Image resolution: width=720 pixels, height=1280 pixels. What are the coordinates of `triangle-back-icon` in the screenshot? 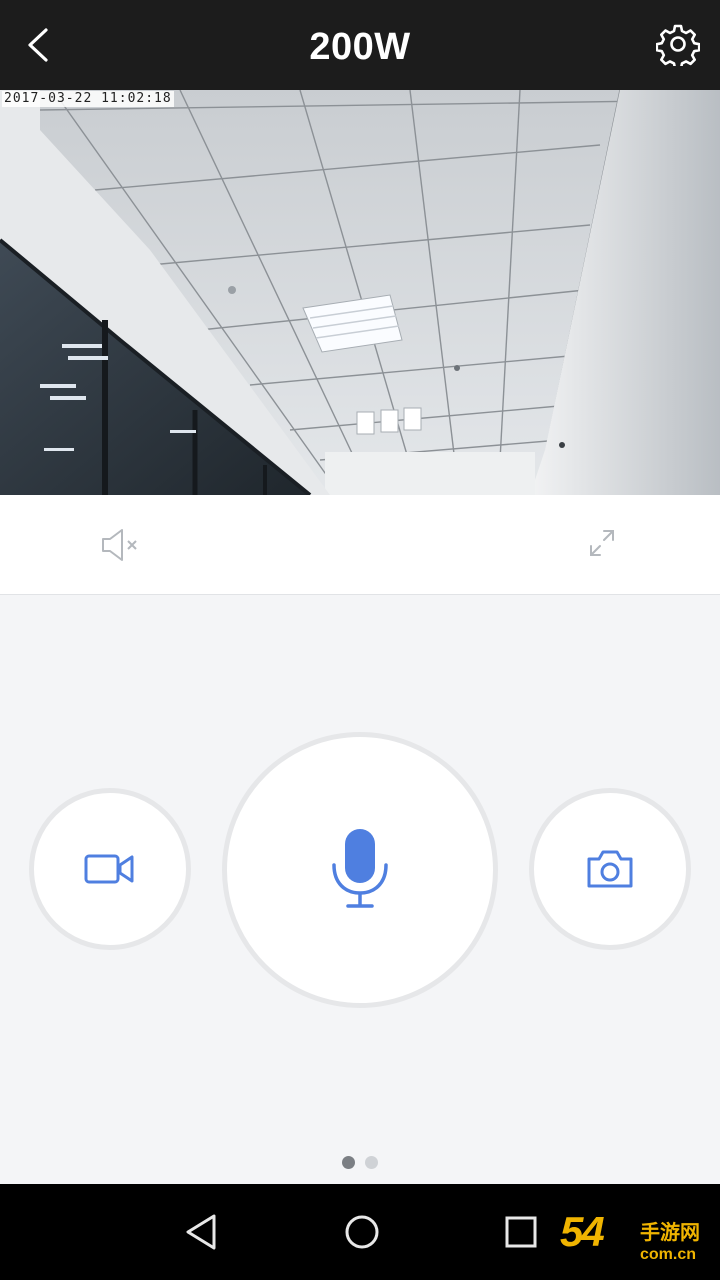 It's located at (201, 1232).